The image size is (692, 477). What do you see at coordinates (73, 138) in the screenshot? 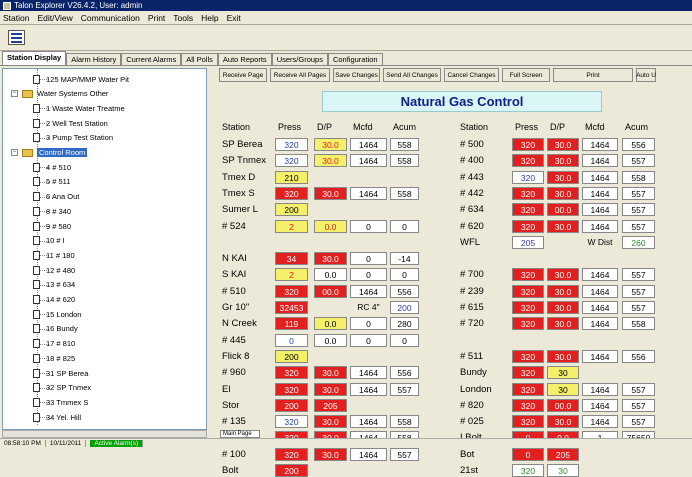
I see `tree-node: 3 Pump Test Station` at bounding box center [73, 138].